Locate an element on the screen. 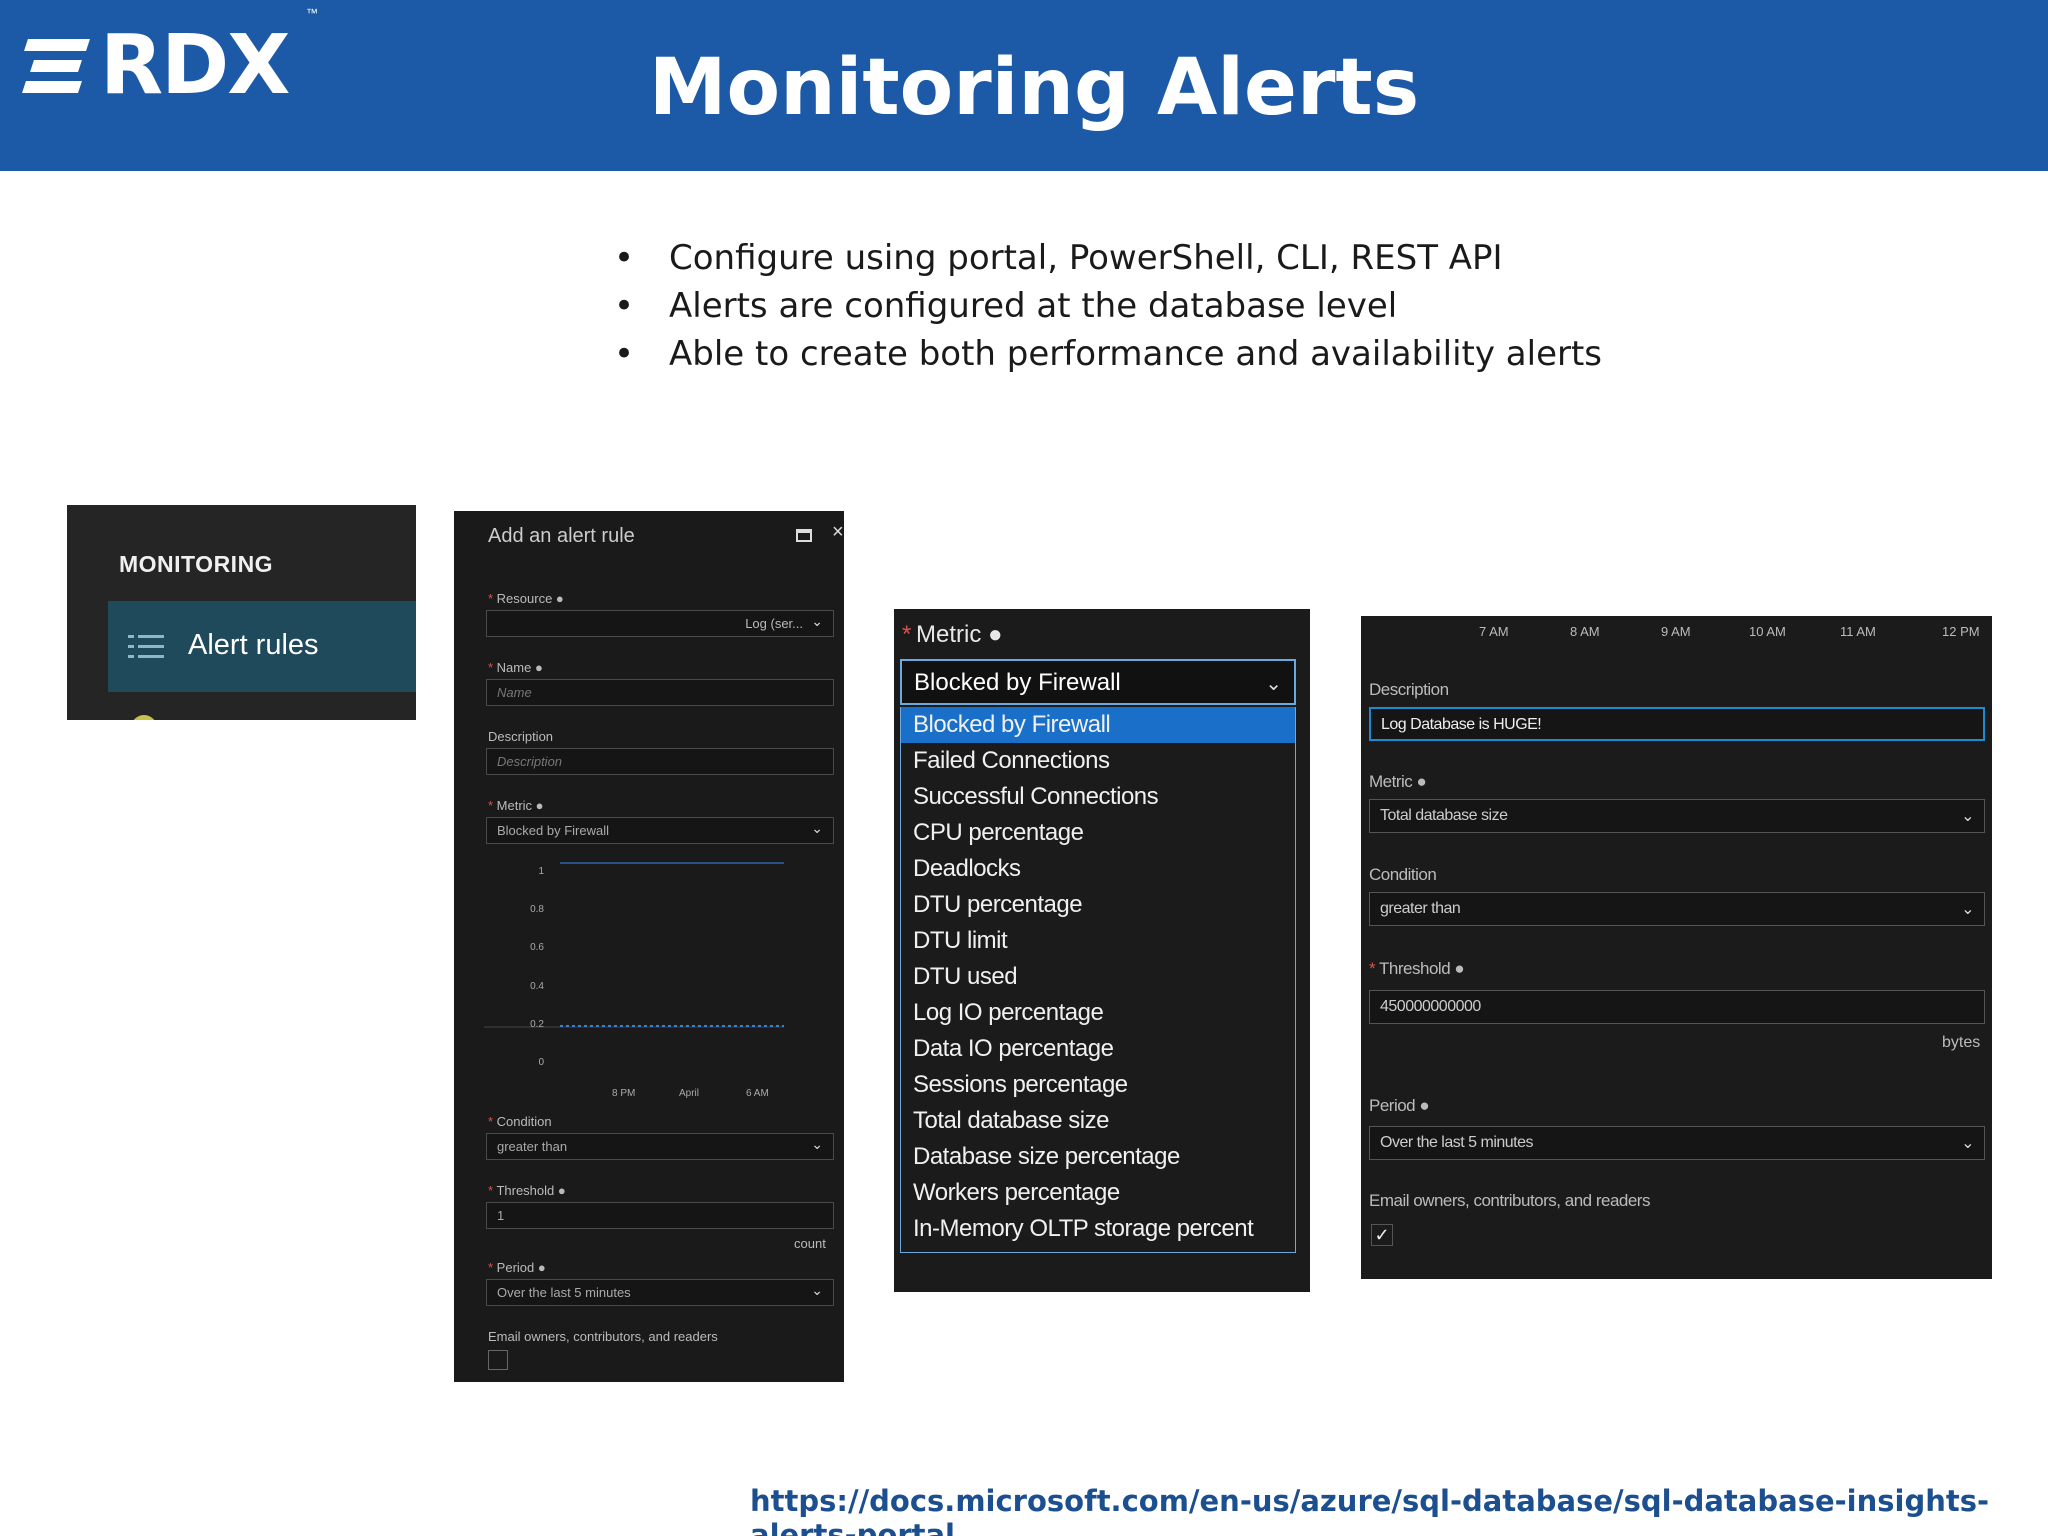  y-tick: 1 is located at coordinates (541, 871).